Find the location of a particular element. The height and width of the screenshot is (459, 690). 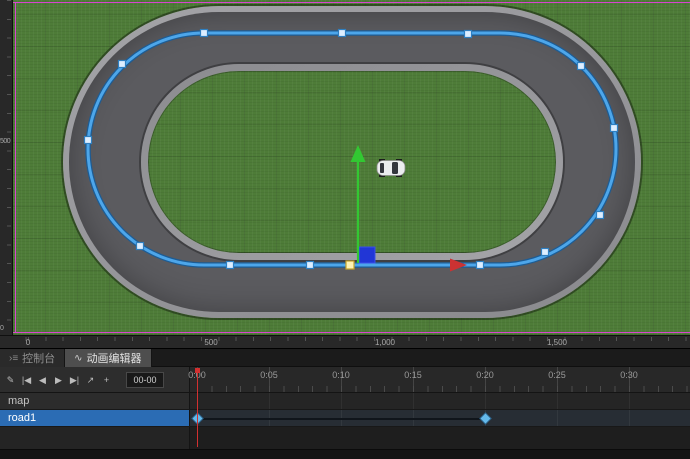

ruler-label: 1,500 is located at coordinates (557, 342).